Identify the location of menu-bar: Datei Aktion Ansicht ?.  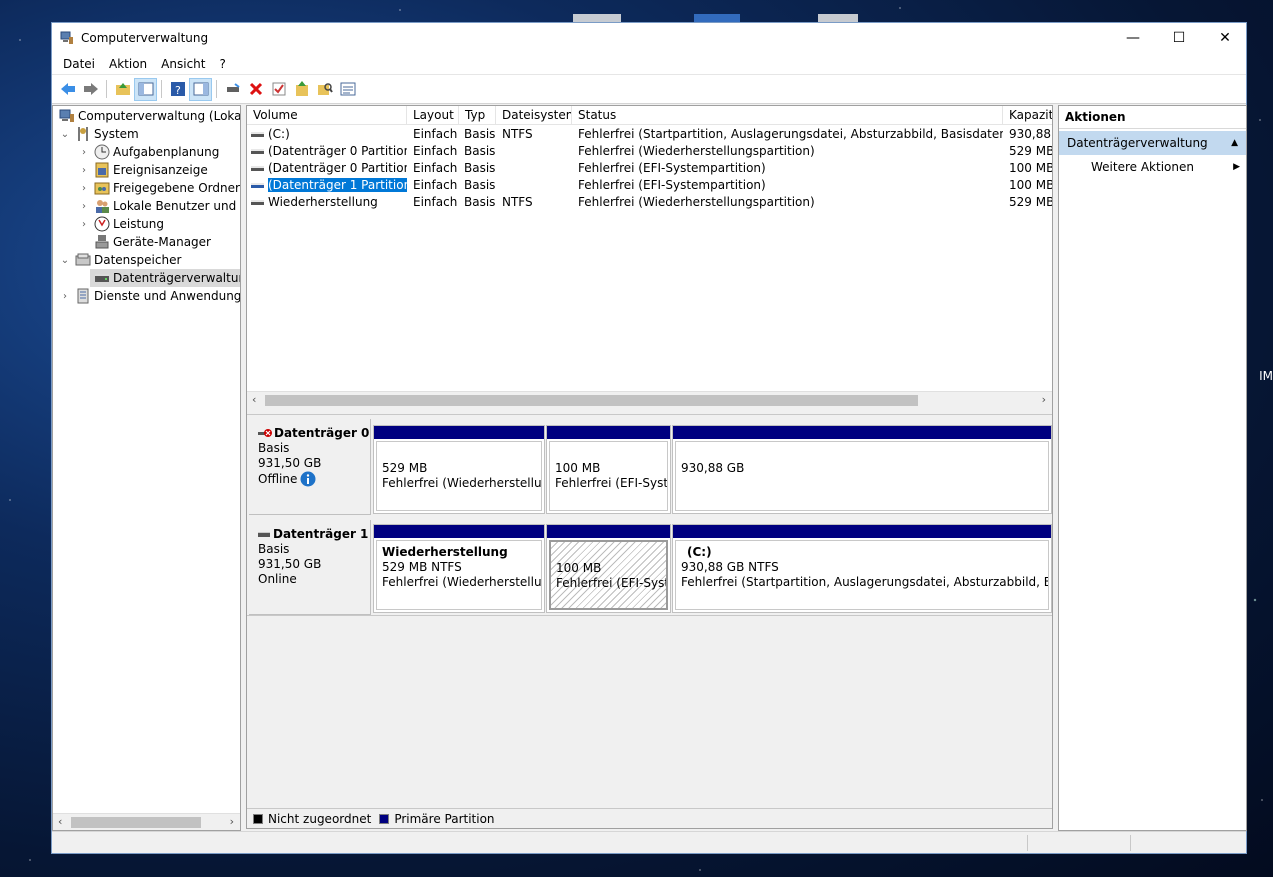
(649, 63).